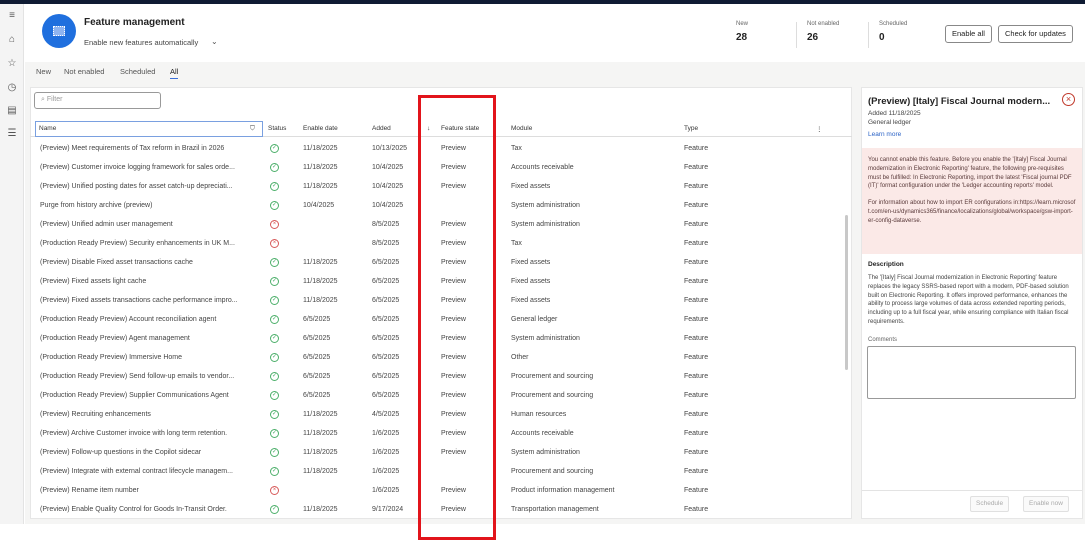 The height and width of the screenshot is (547, 1085). What do you see at coordinates (95, 414) in the screenshot?
I see `feature-name: (Preview) Recruiting enhancements` at bounding box center [95, 414].